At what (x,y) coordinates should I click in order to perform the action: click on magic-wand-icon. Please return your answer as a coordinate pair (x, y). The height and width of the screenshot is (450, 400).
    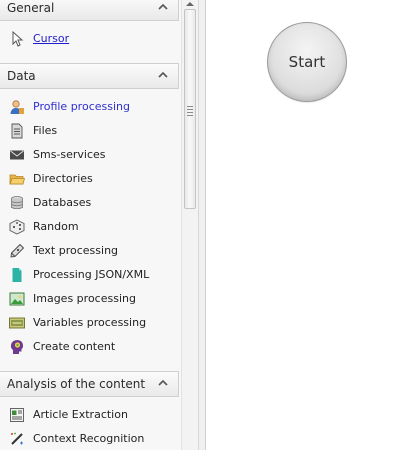
    Looking at the image, I should click on (17, 438).